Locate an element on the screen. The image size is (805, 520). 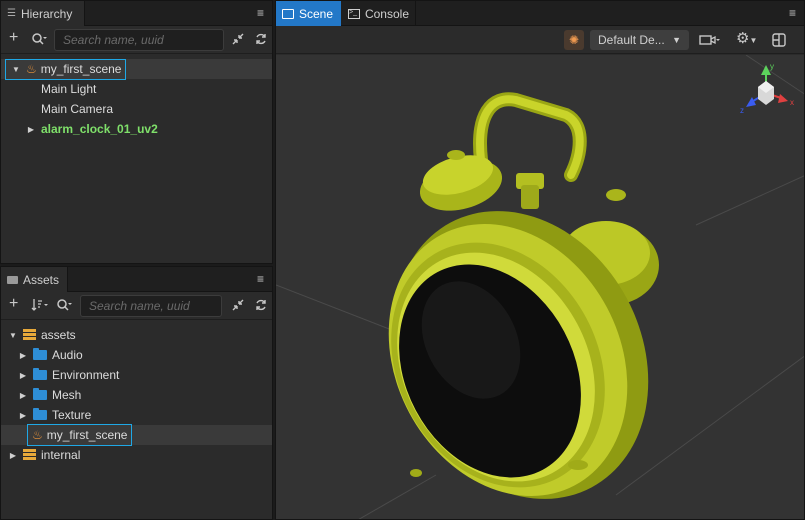
gizmo-x-arrow is located at coordinates (783, 98).